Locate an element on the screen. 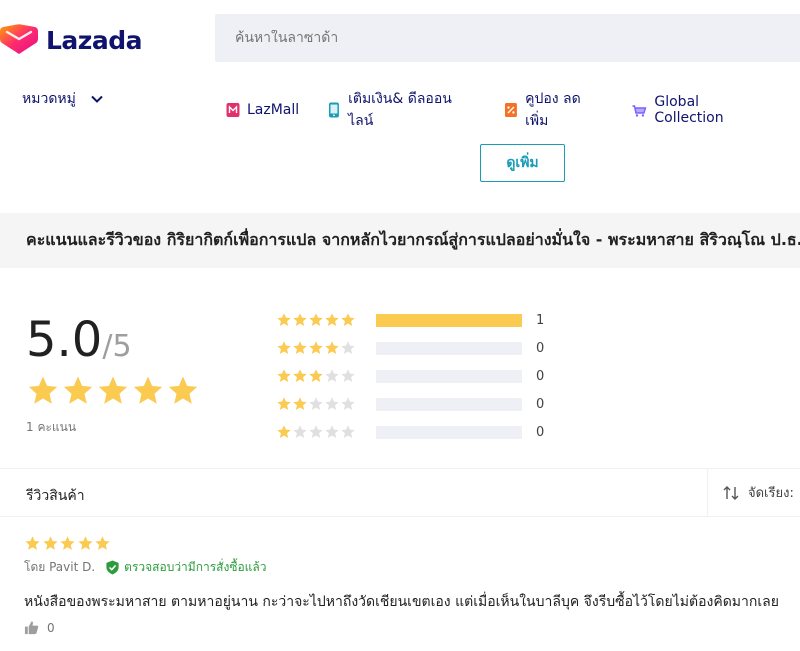 The height and width of the screenshot is (651, 800). average-stars is located at coordinates (113, 391).